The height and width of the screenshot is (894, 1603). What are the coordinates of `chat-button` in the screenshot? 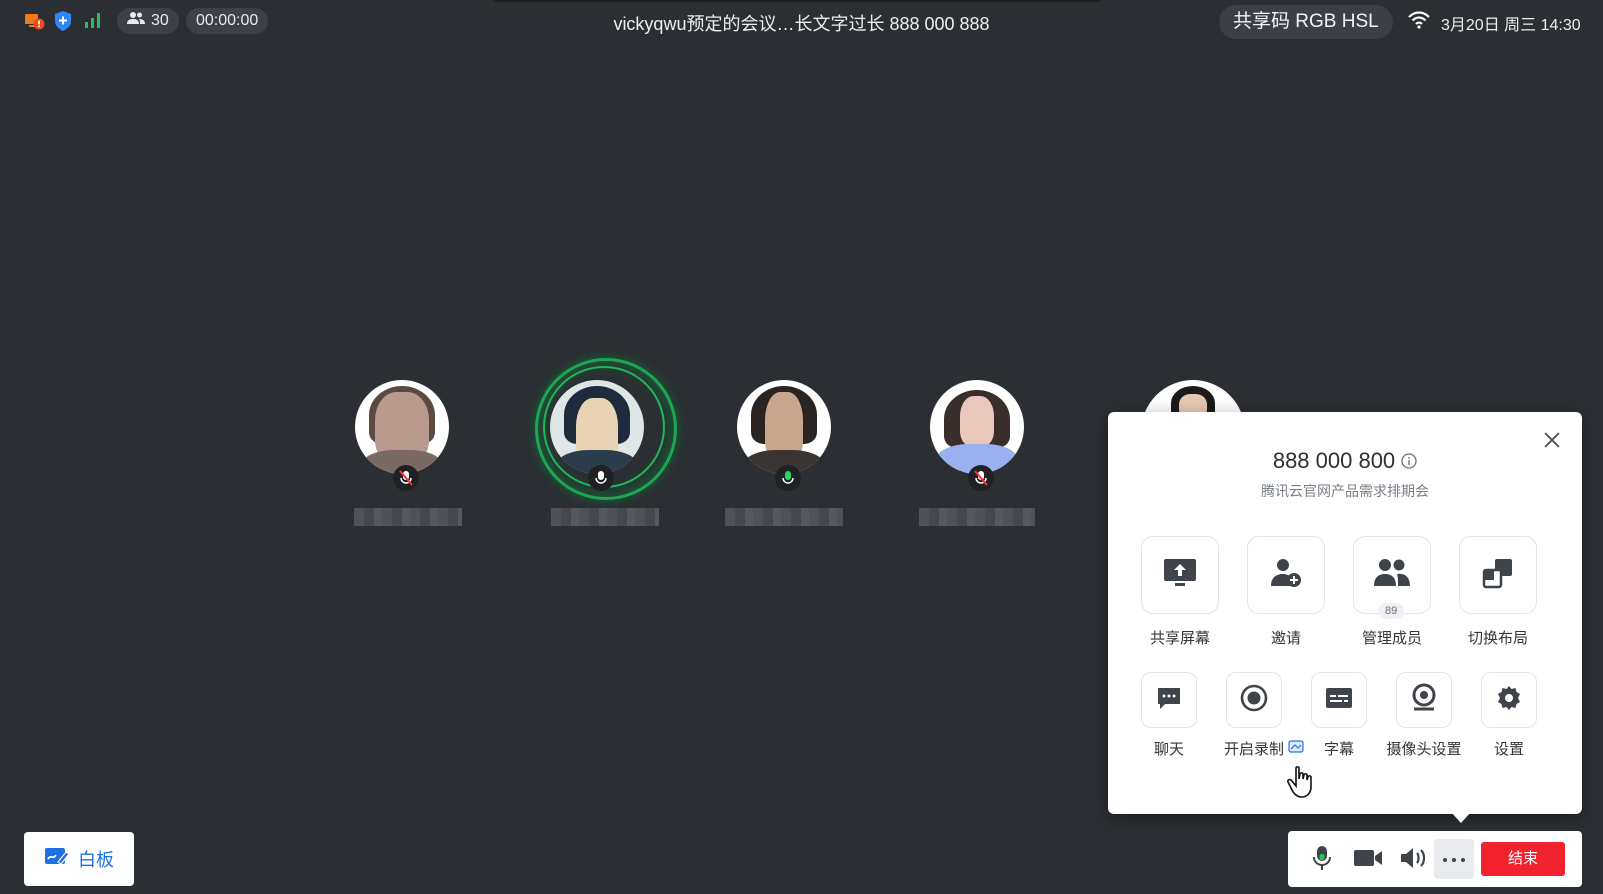 It's located at (1169, 700).